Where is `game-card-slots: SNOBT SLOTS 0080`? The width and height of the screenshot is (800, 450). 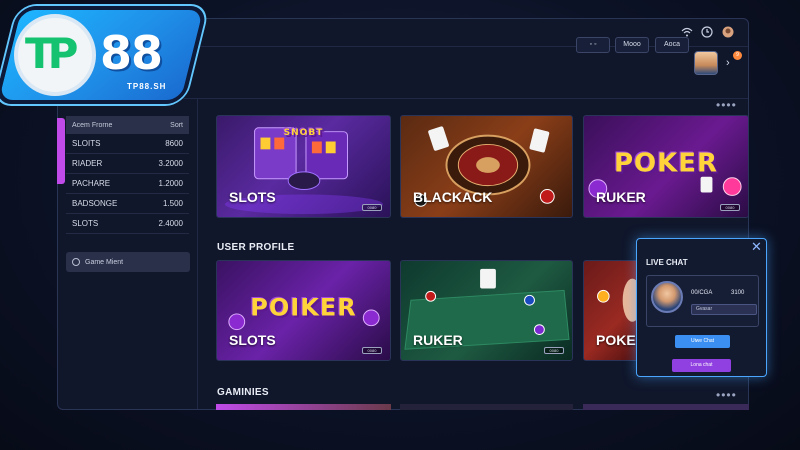 game-card-slots: SNOBT SLOTS 0080 is located at coordinates (303, 166).